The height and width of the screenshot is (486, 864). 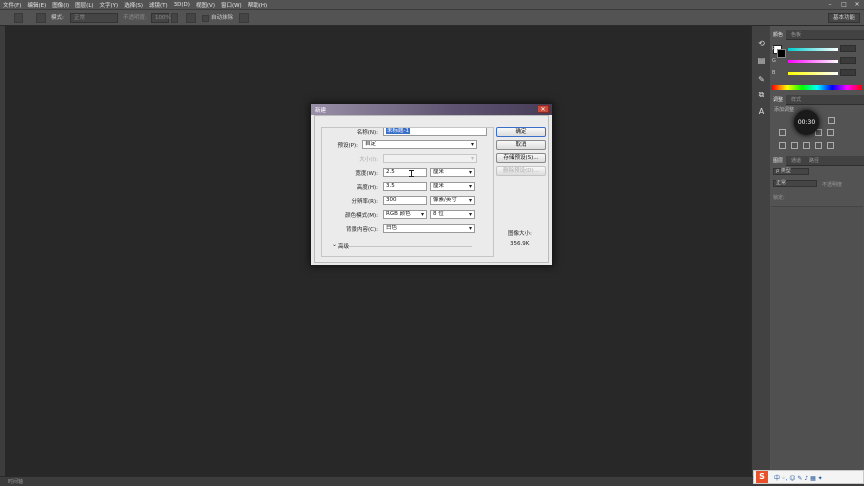 What do you see at coordinates (231, 5) in the screenshot?
I see `menu-window: 窗口(W)` at bounding box center [231, 5].